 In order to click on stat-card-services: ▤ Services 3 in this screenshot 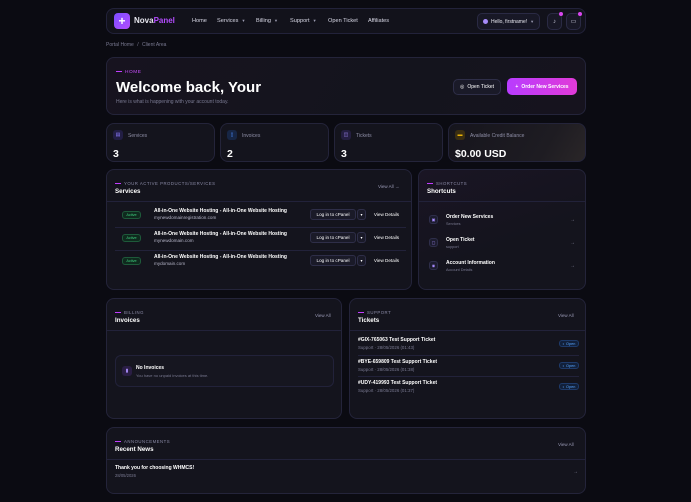, I will do `click(160, 142)`.